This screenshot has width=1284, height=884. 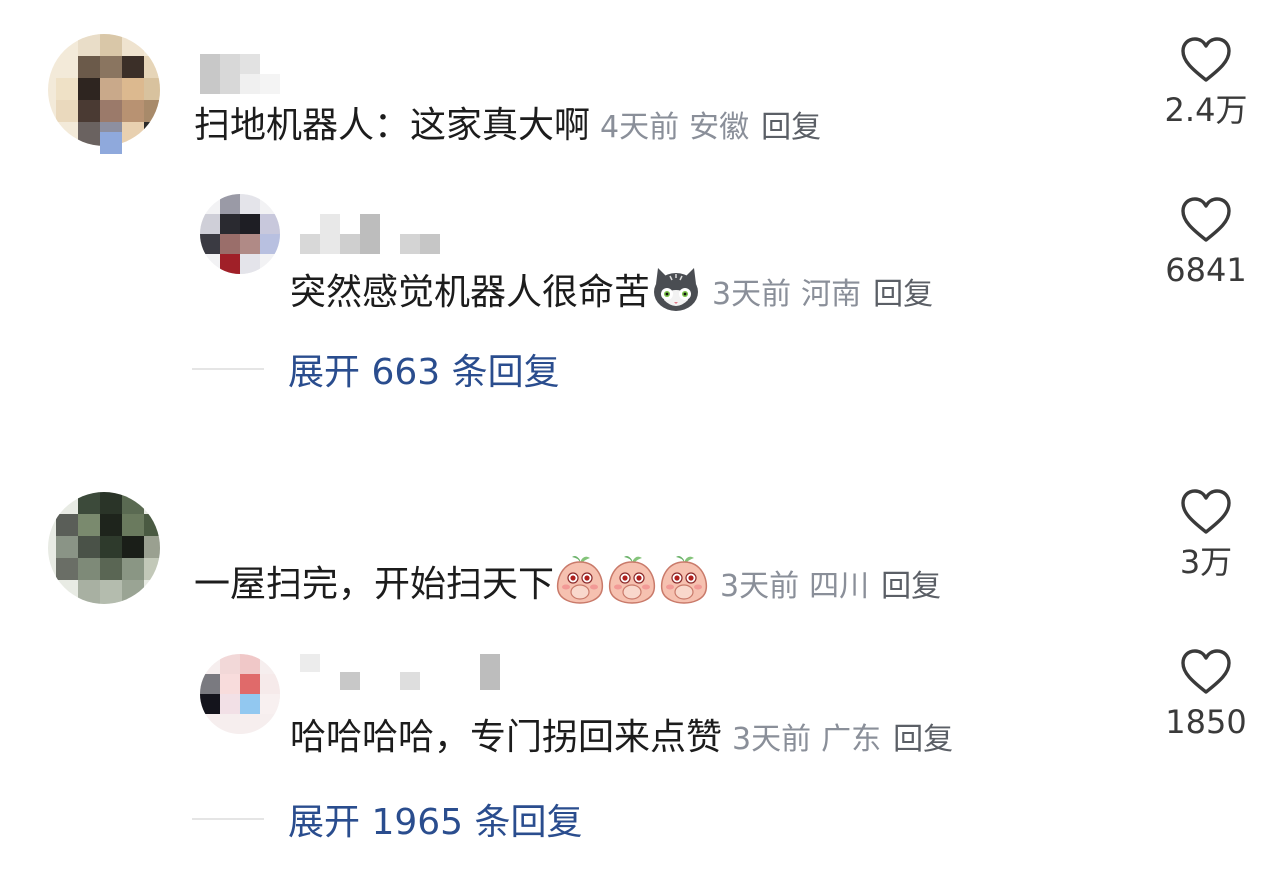 What do you see at coordinates (470, 292) in the screenshot?
I see `reply-content: 突然感觉机器人很命苦` at bounding box center [470, 292].